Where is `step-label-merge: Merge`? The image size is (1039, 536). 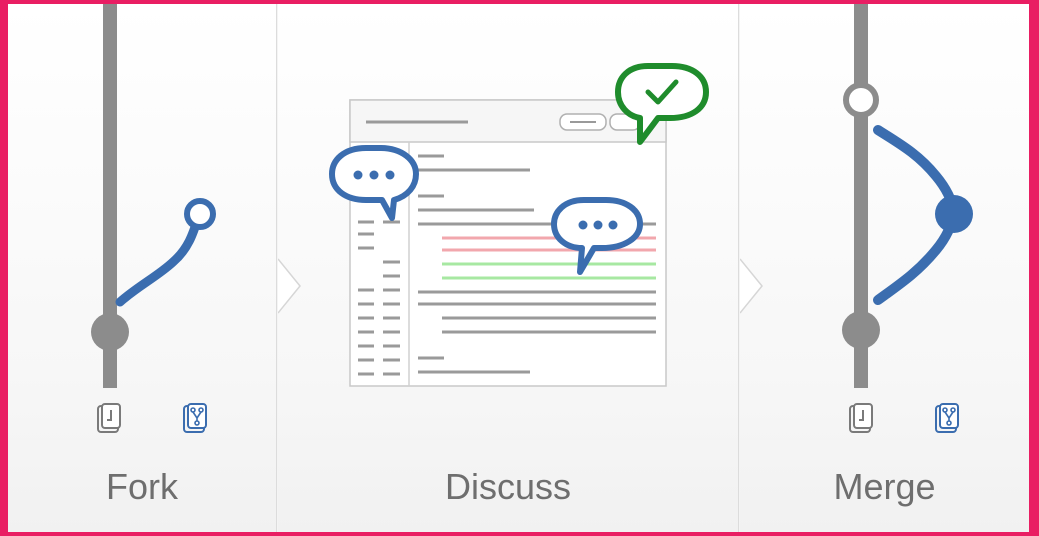 step-label-merge: Merge is located at coordinates (884, 486).